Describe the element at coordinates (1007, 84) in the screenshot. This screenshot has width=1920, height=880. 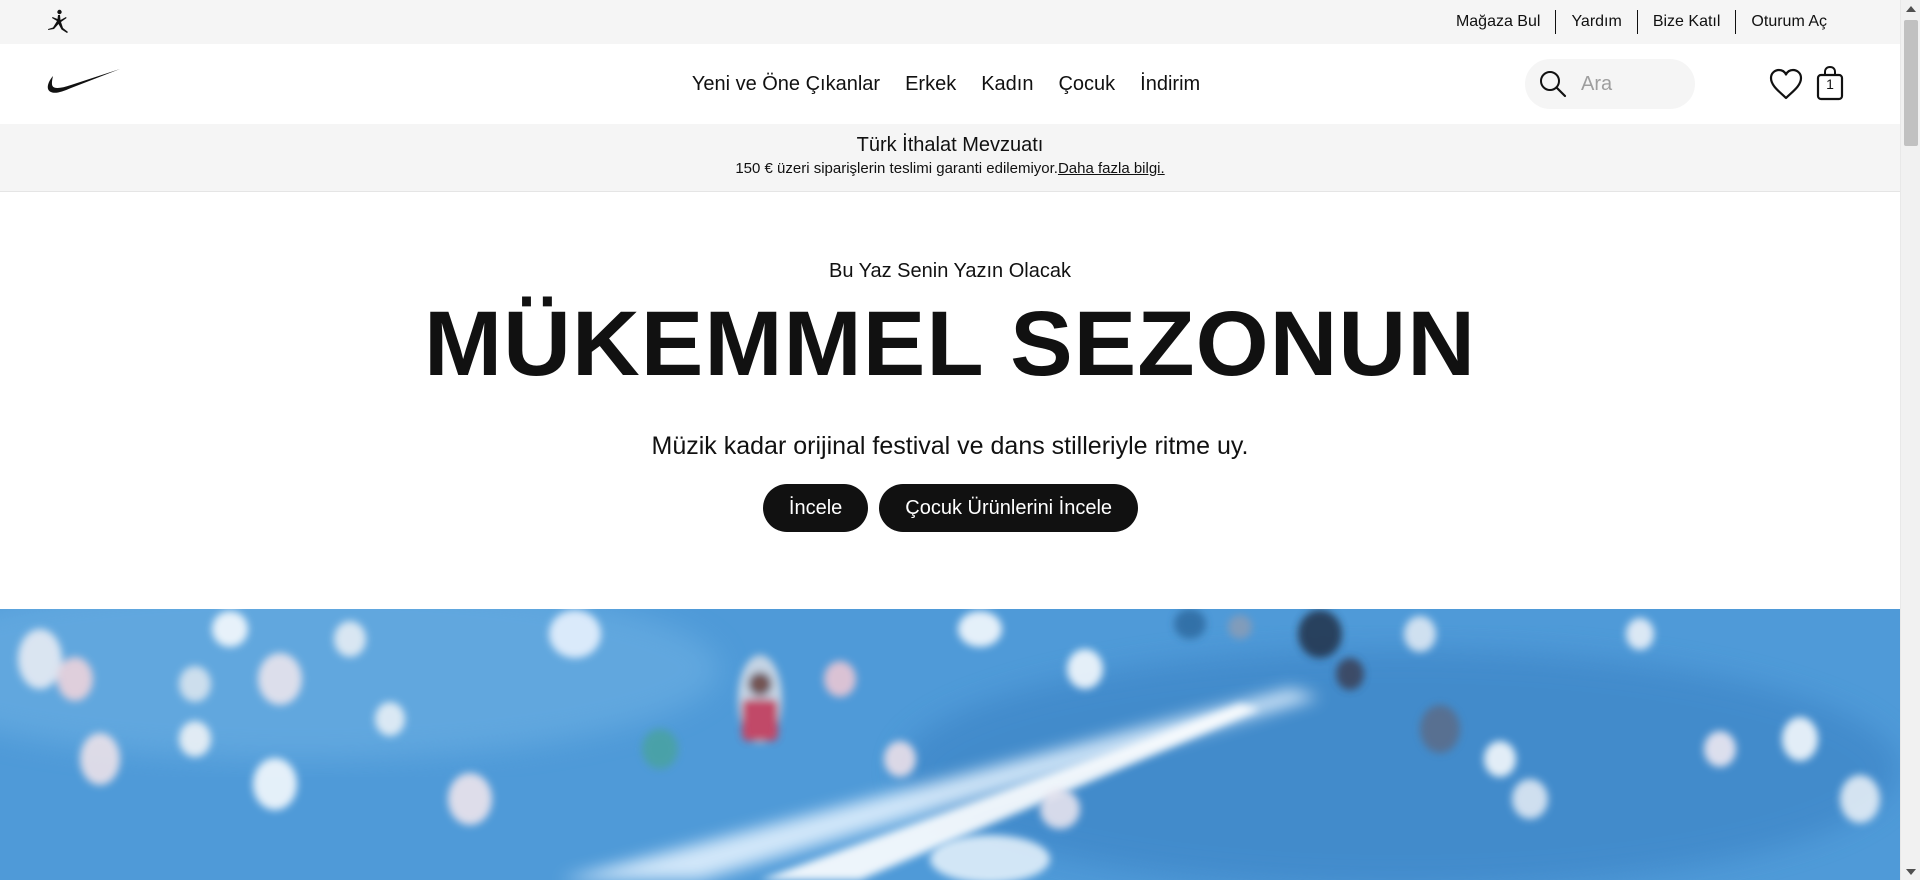
I see `nav-item-women: Kadın` at that location.